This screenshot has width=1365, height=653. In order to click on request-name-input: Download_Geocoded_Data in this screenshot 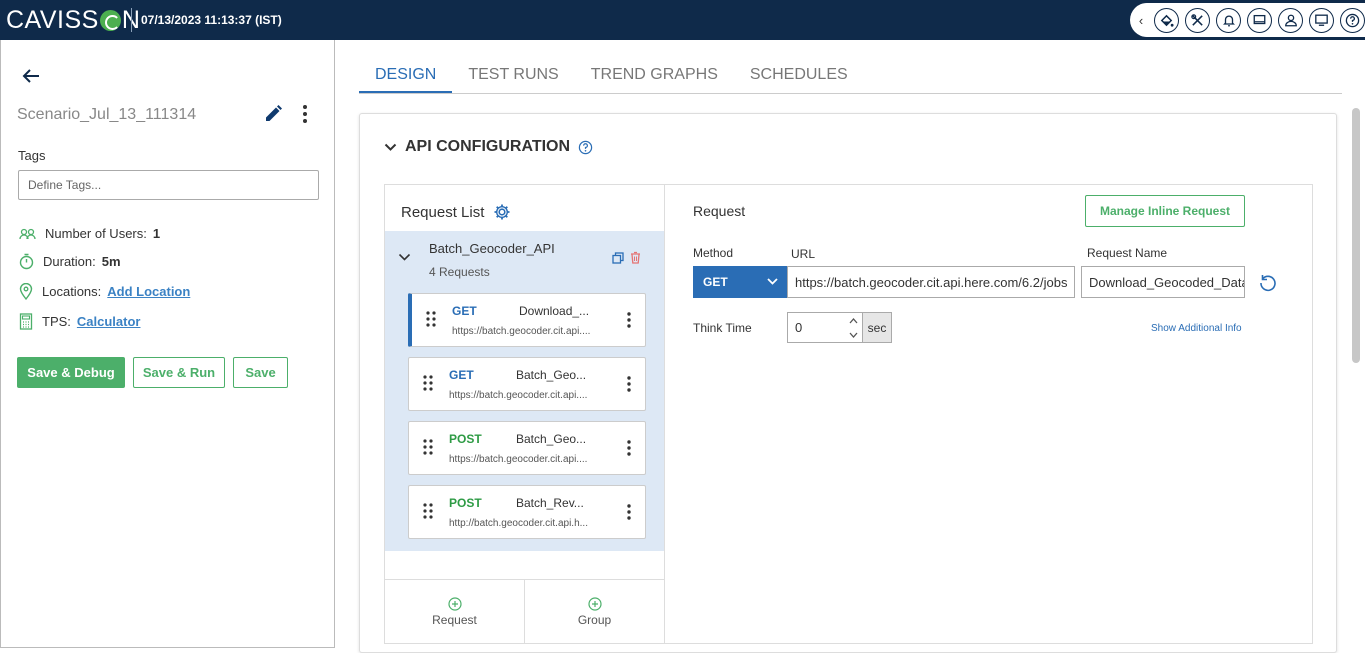, I will do `click(1163, 282)`.